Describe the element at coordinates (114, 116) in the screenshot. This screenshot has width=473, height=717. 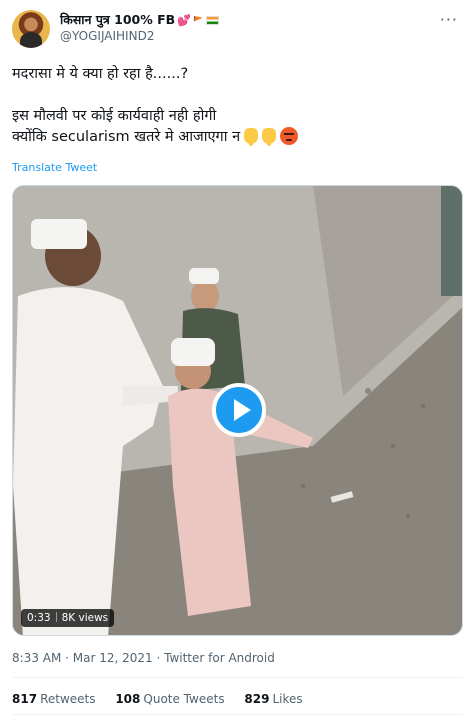
I see `tweet-text-line: इस मौलवी पर कोई कार्यवाही नही होगी` at that location.